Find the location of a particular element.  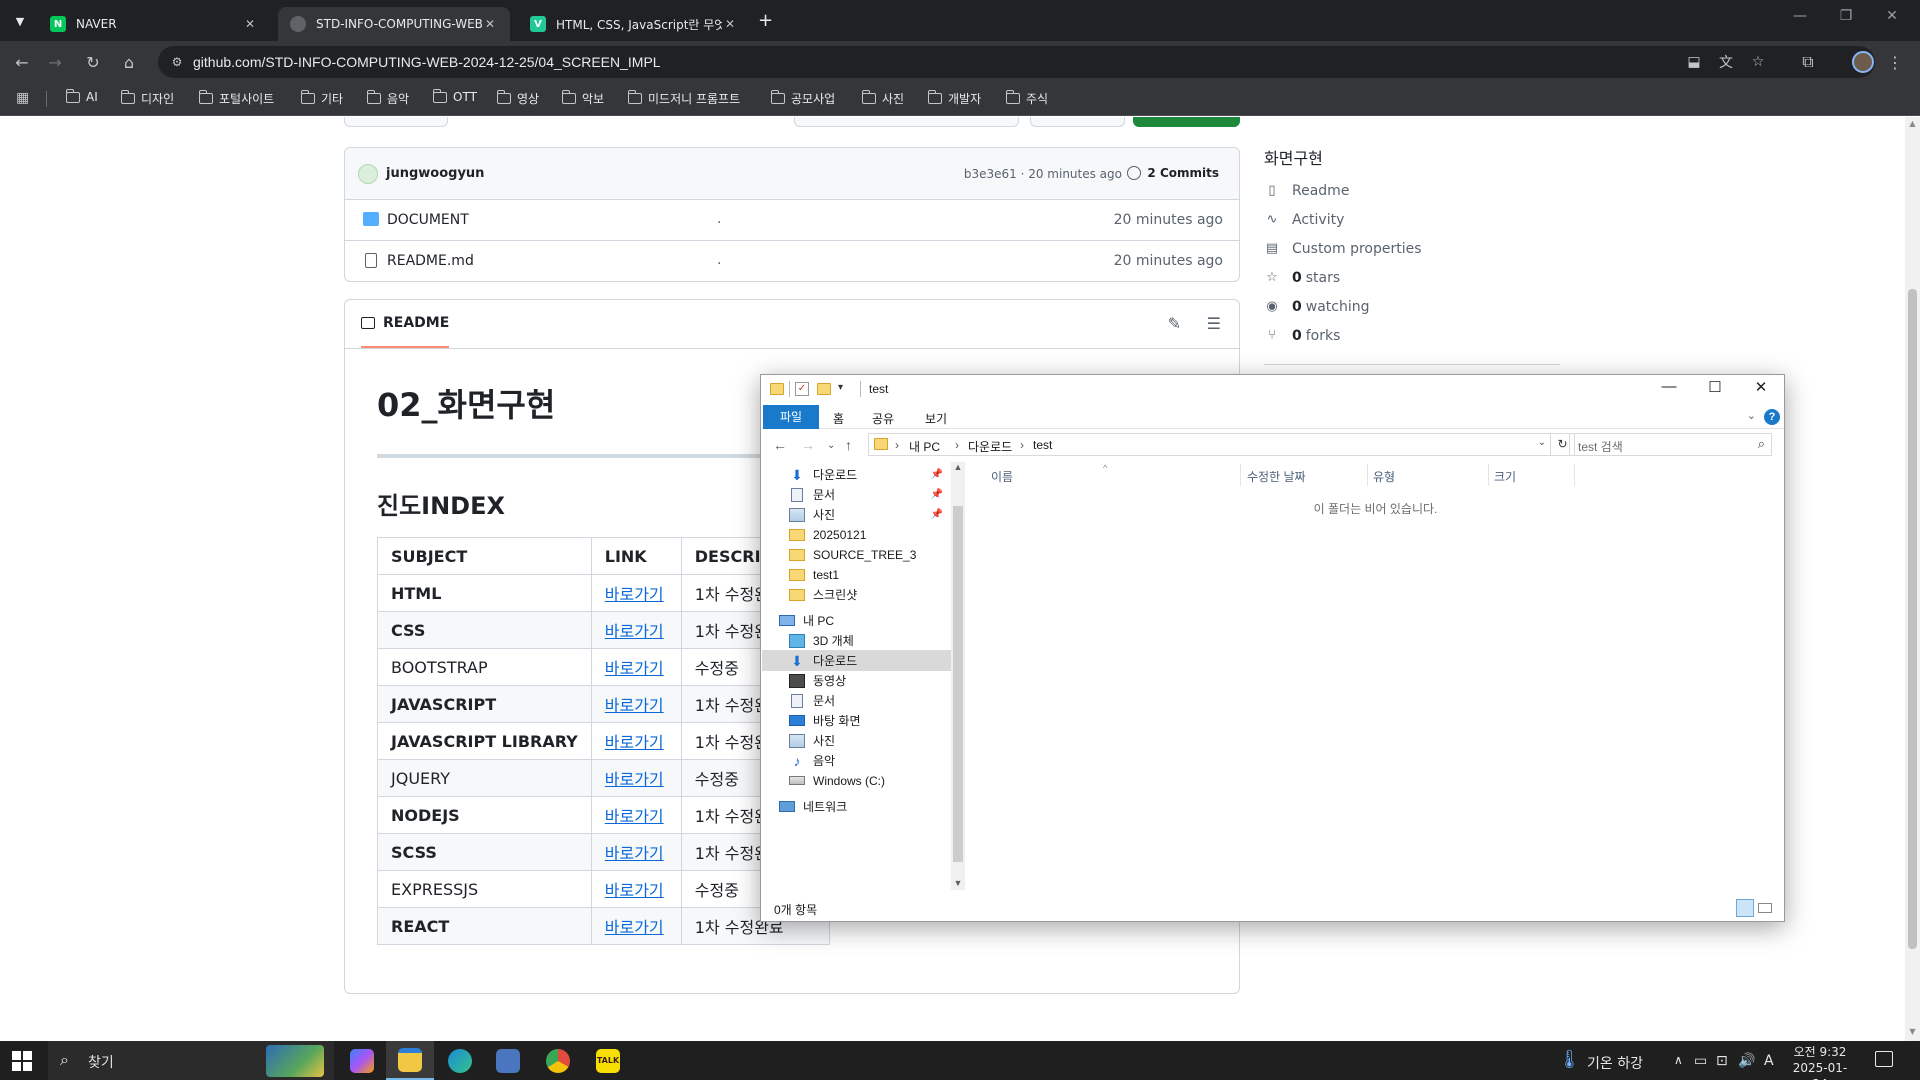

thermometer-icon: 🌡 is located at coordinates (1569, 1059).